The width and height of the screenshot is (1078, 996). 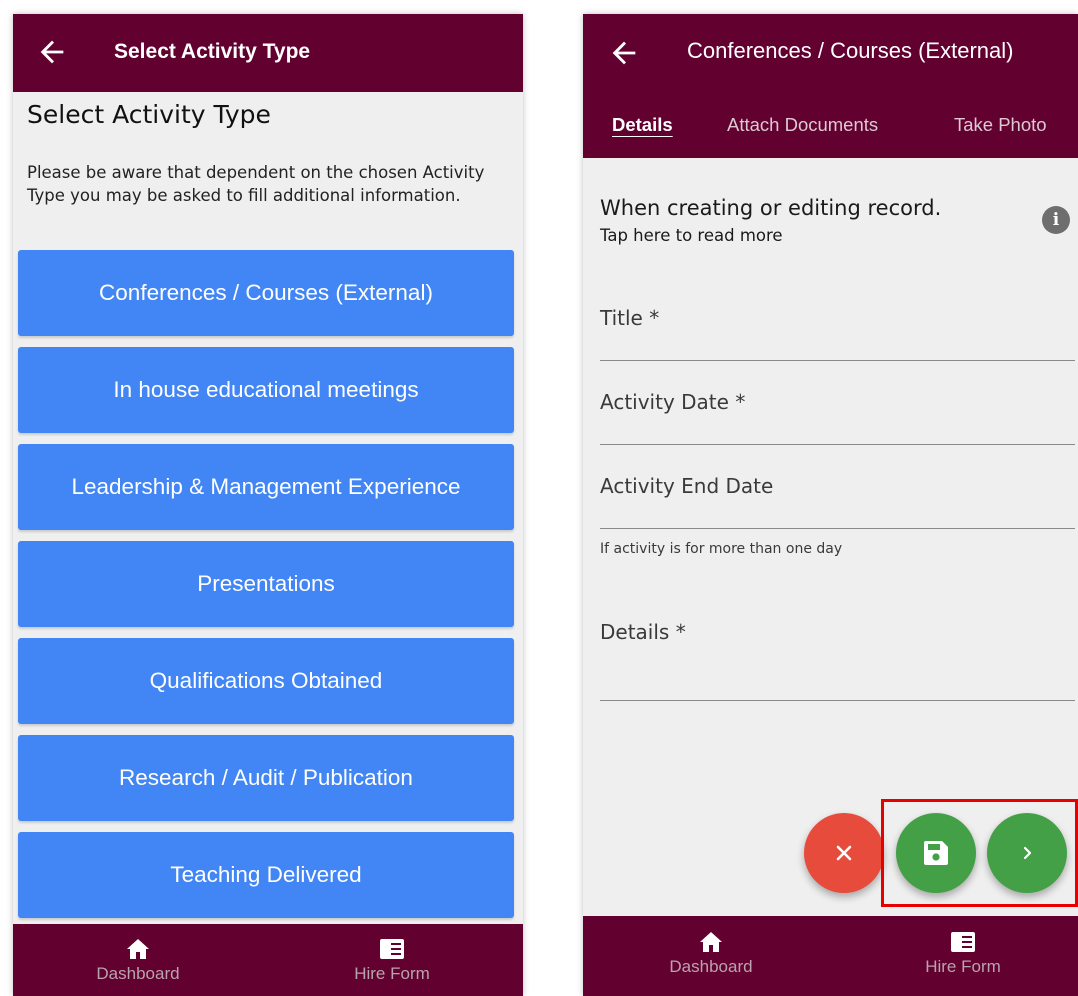 What do you see at coordinates (687, 486) in the screenshot?
I see `activity-end-date-label: Activity End Date` at bounding box center [687, 486].